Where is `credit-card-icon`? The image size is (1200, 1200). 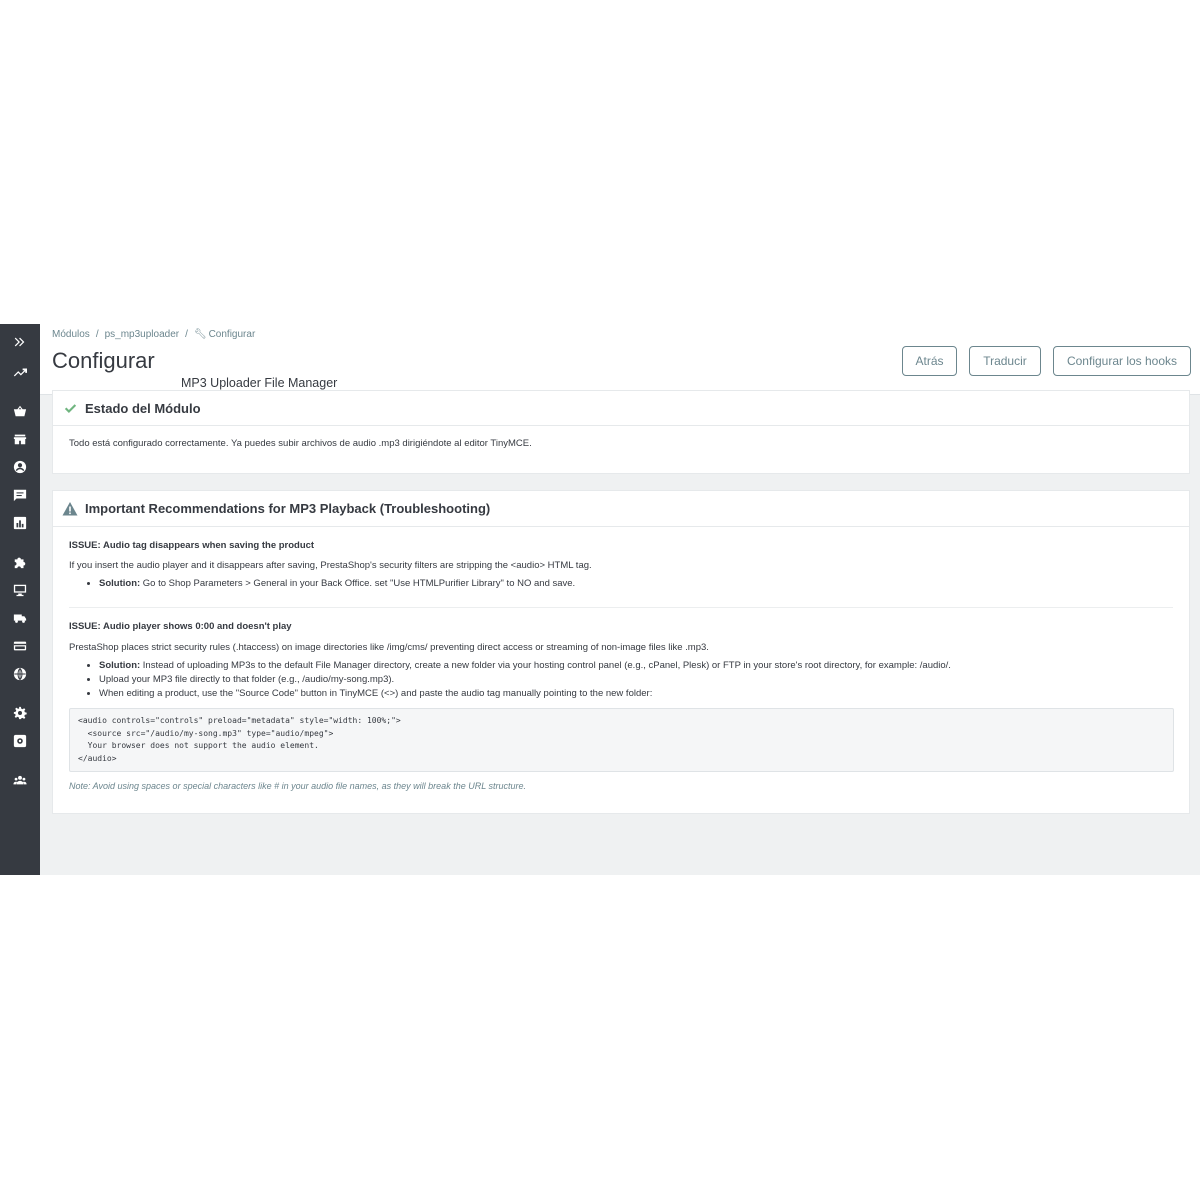 credit-card-icon is located at coordinates (20, 646).